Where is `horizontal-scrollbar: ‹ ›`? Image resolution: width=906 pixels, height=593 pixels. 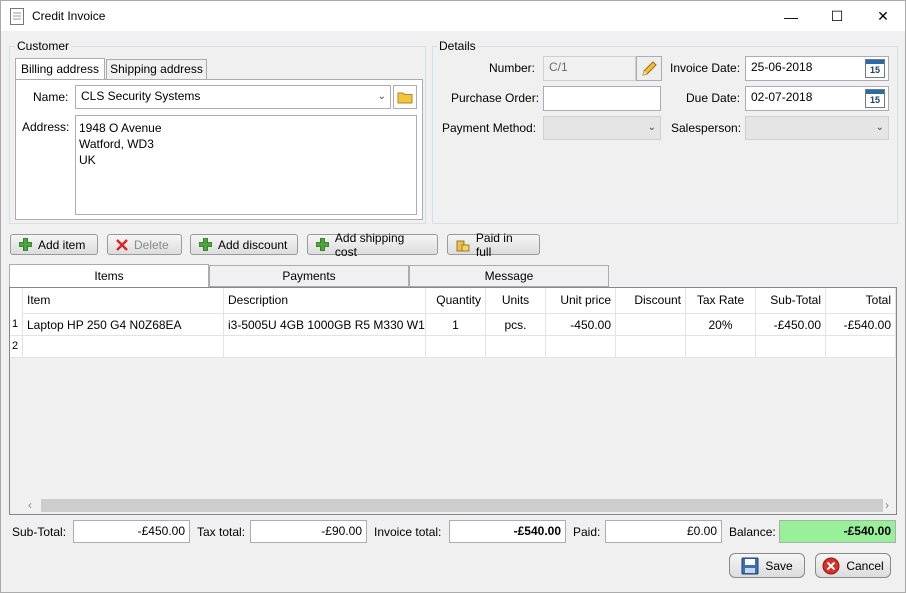
horizontal-scrollbar: ‹ › is located at coordinates (453, 505).